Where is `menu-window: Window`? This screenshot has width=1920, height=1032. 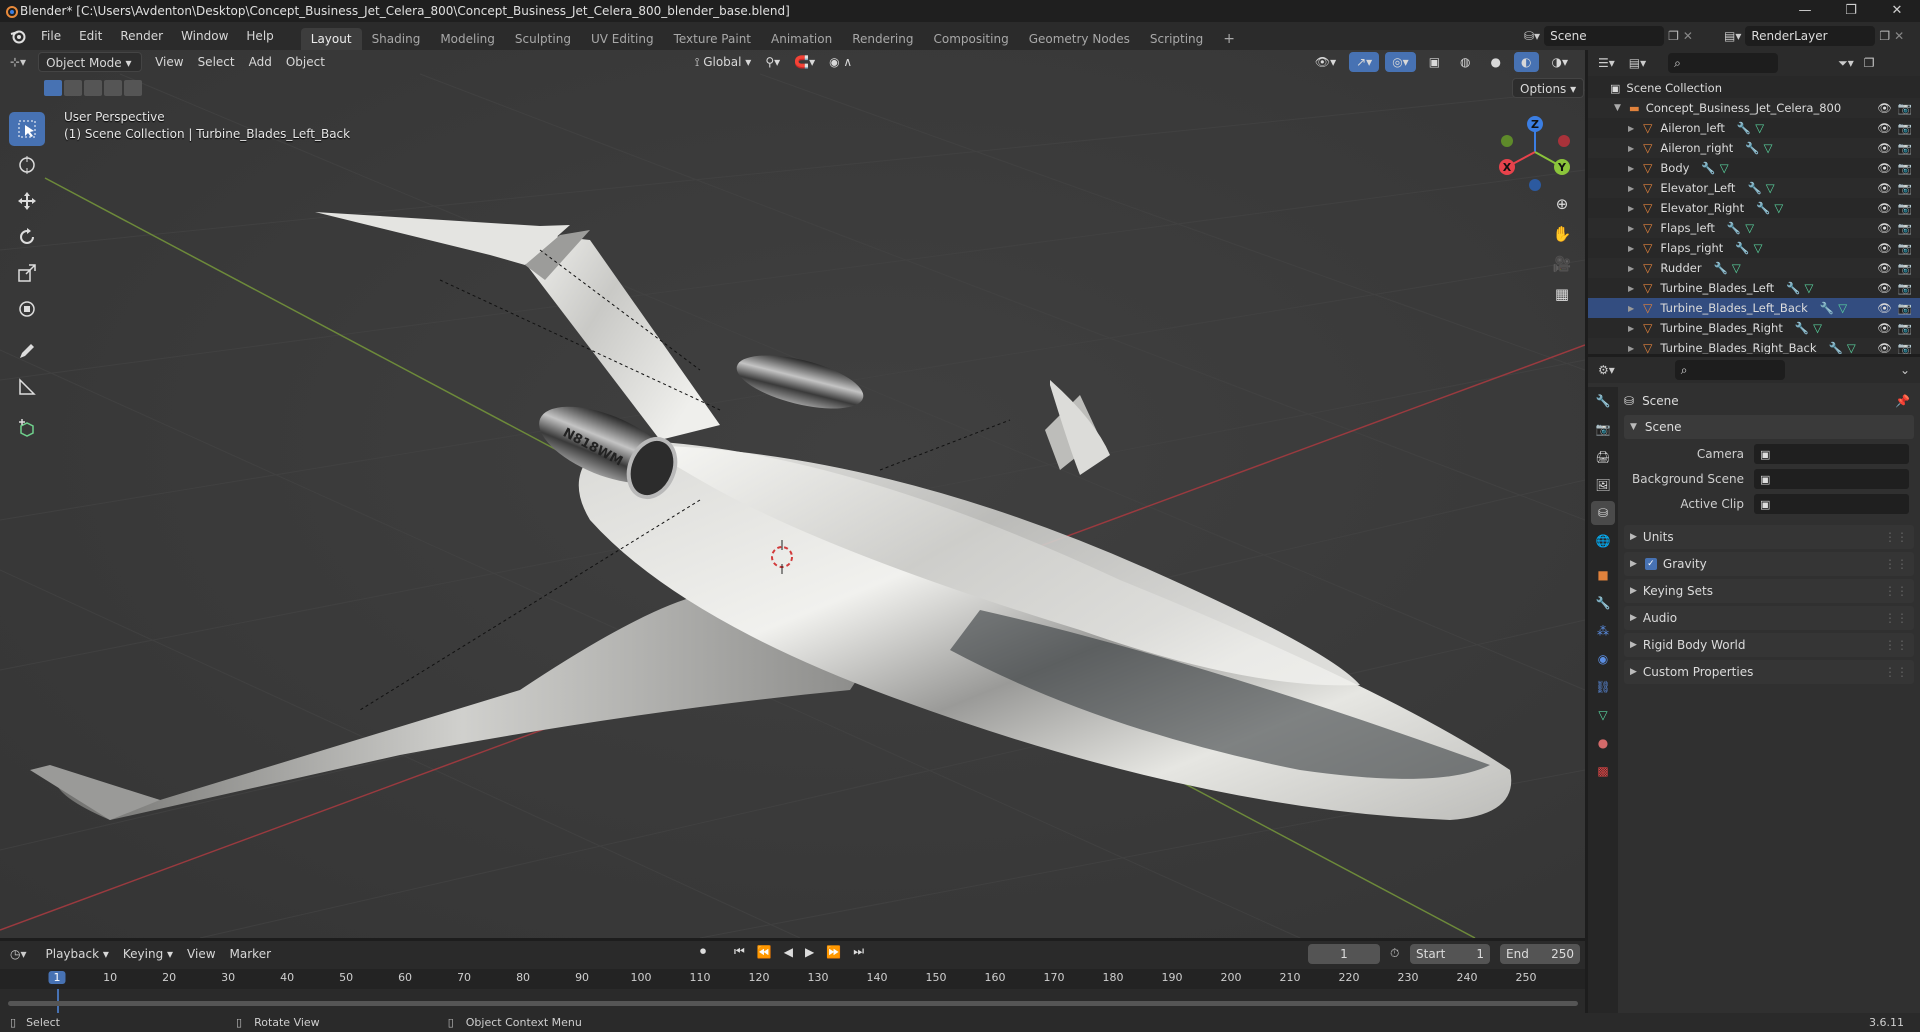 menu-window: Window is located at coordinates (204, 36).